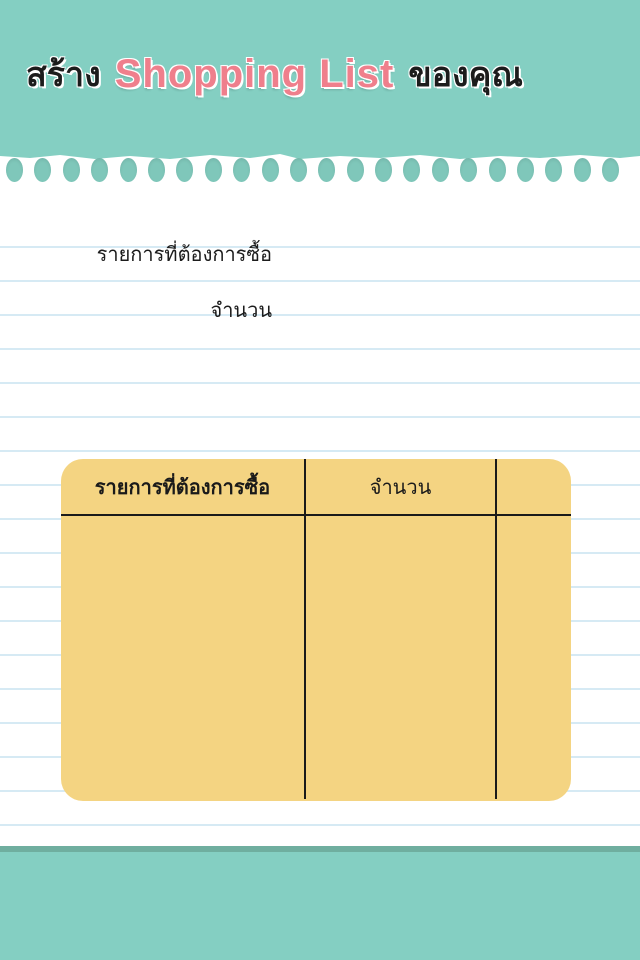  Describe the element at coordinates (400, 486) in the screenshot. I see `column-header-quantity: จำนวน` at that location.